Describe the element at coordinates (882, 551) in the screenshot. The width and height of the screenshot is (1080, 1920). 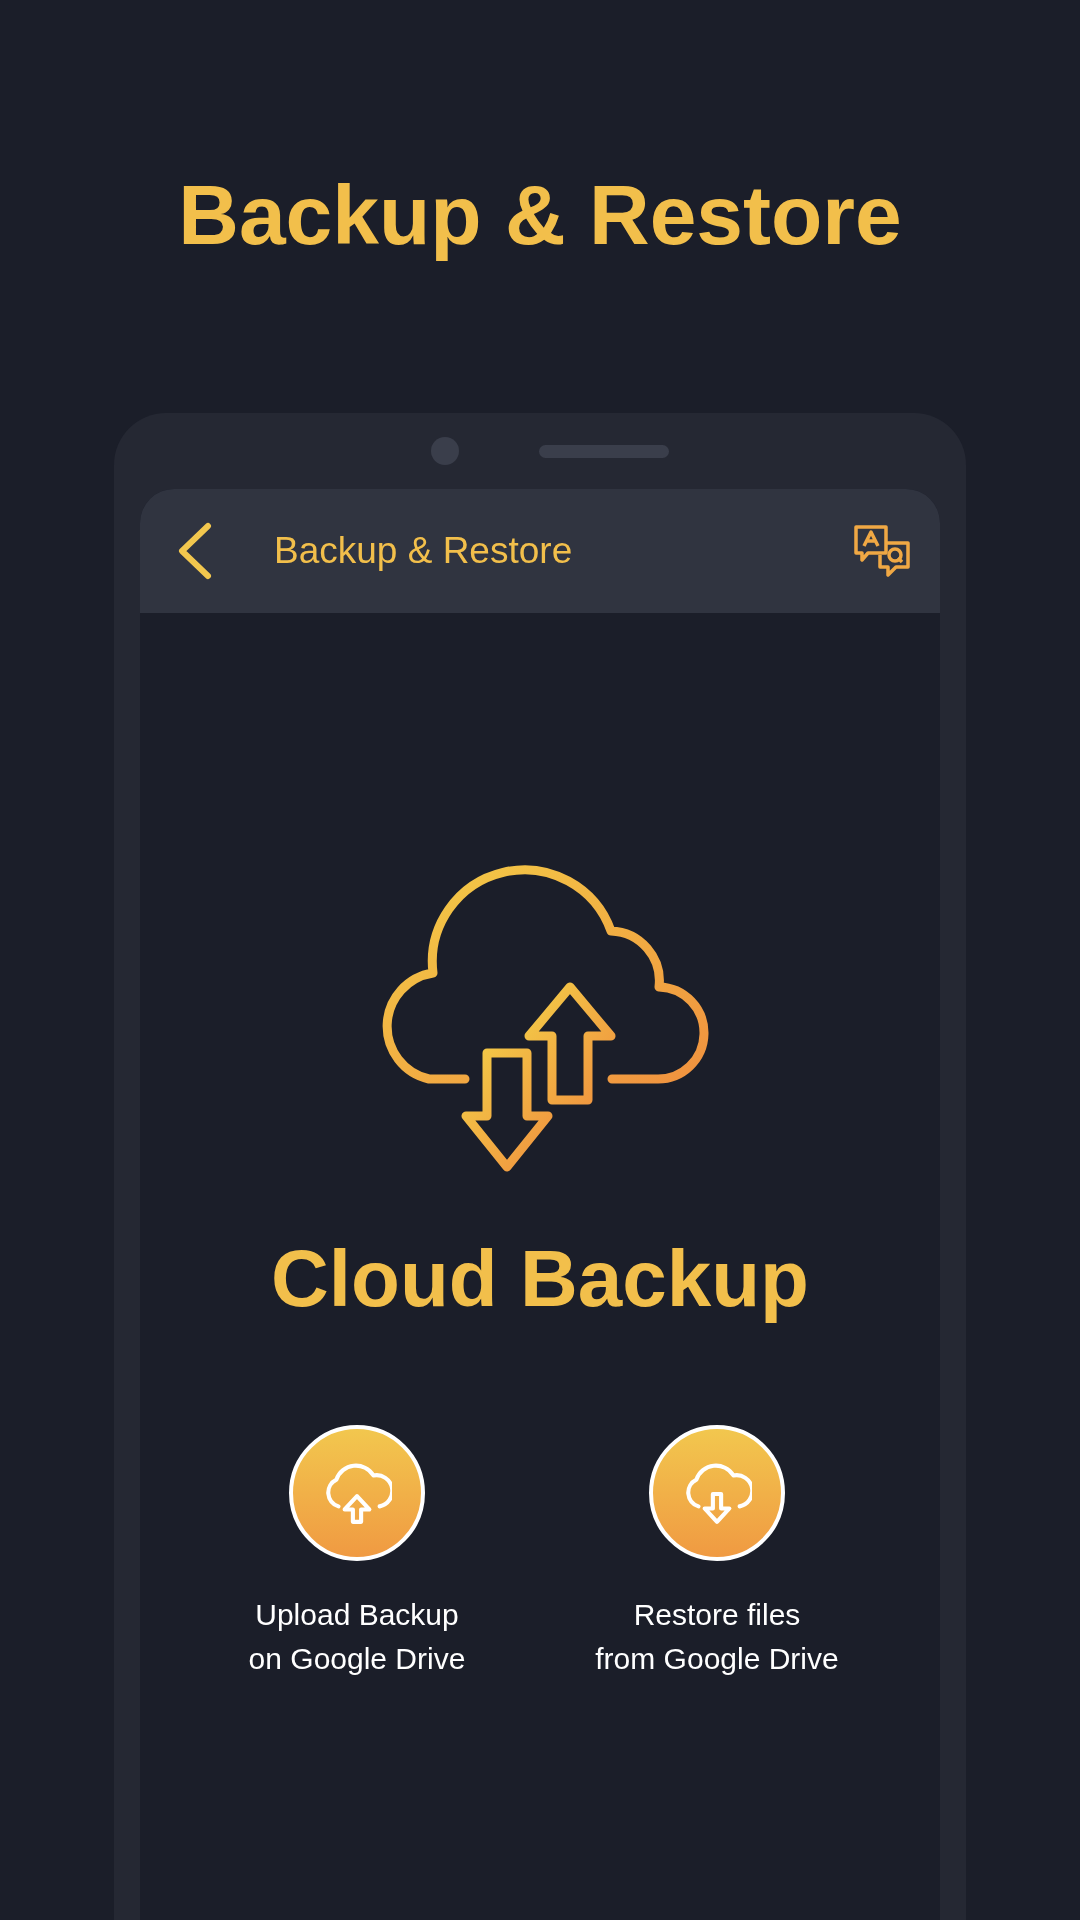
I see `chat-bubbles-icon` at that location.